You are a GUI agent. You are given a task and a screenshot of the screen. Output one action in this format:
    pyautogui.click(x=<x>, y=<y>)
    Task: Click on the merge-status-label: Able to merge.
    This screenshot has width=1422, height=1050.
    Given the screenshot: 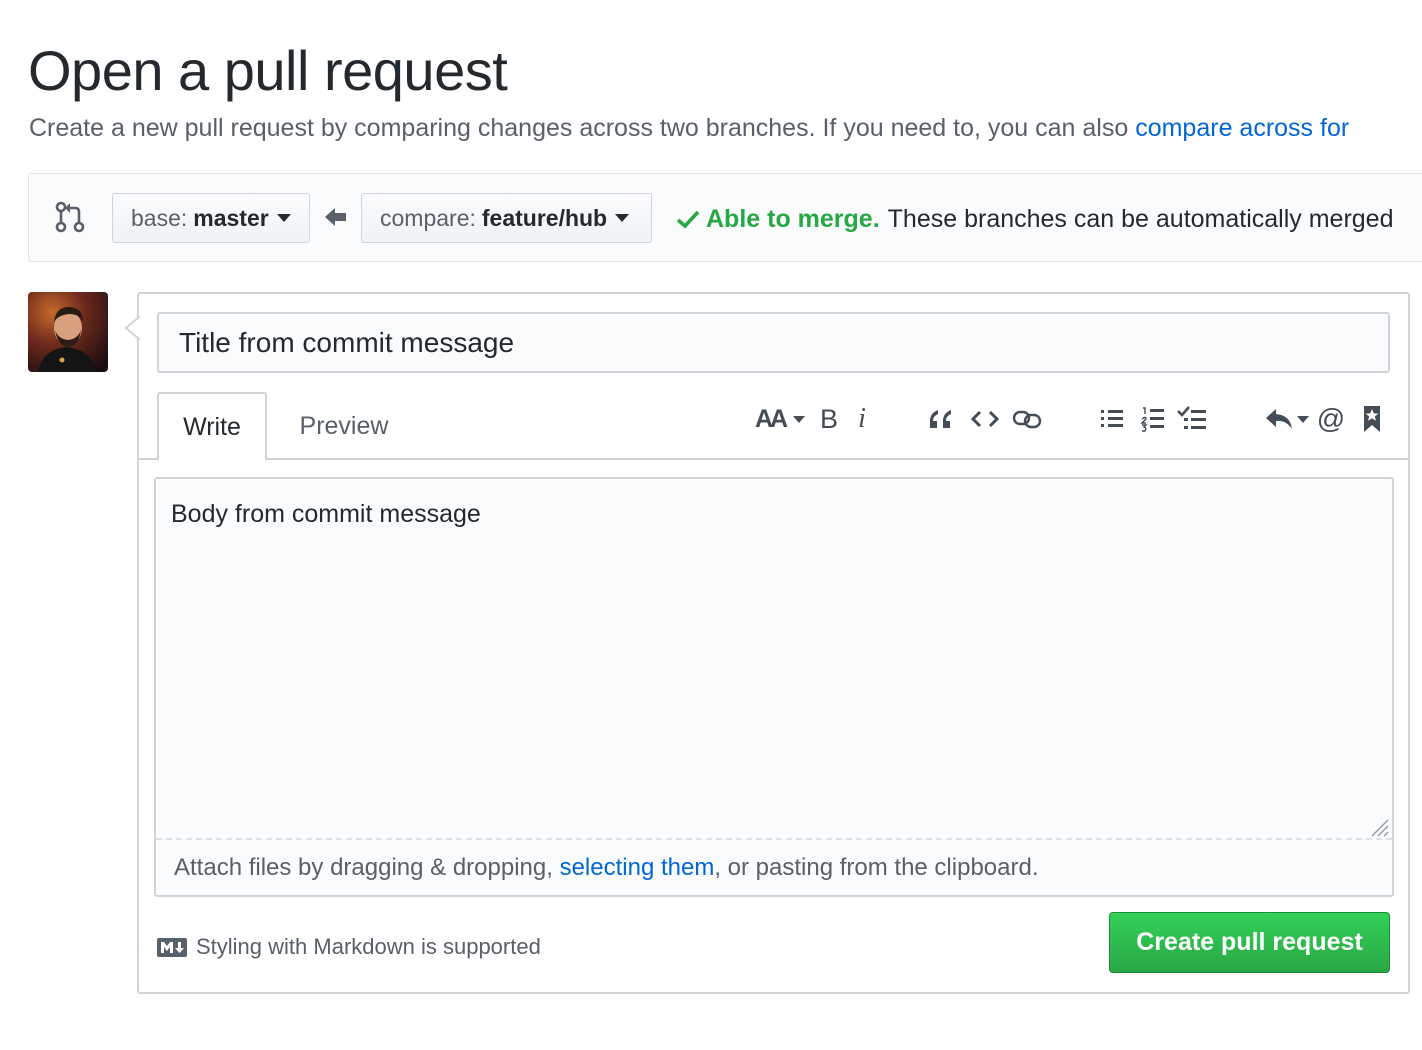 What is the action you would take?
    pyautogui.click(x=793, y=219)
    